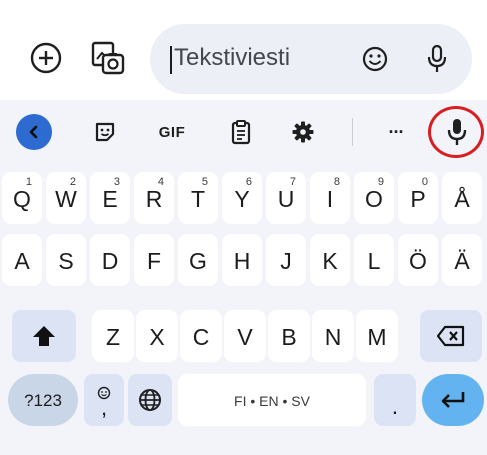  What do you see at coordinates (157, 336) in the screenshot?
I see `key-x: X` at bounding box center [157, 336].